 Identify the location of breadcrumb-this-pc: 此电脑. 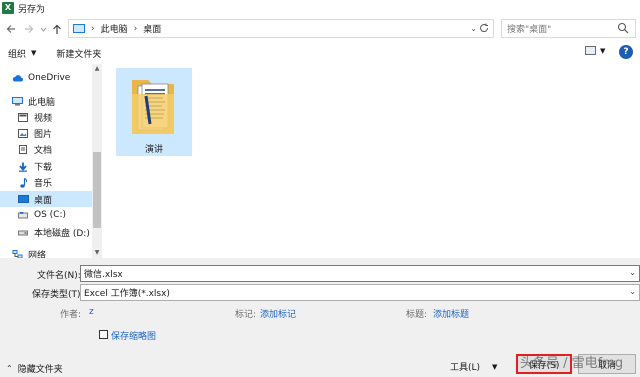
(114, 28).